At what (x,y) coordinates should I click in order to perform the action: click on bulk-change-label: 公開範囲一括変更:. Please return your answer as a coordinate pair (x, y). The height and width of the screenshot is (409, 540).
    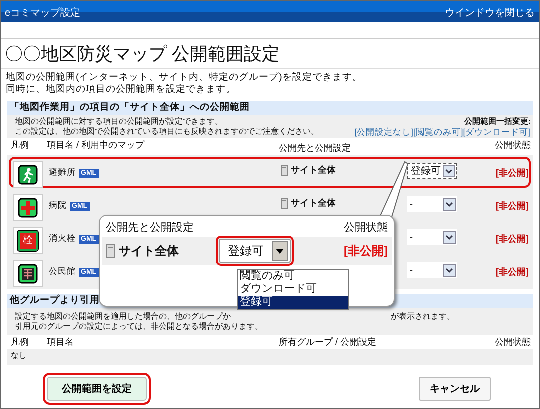
    Looking at the image, I should click on (497, 122).